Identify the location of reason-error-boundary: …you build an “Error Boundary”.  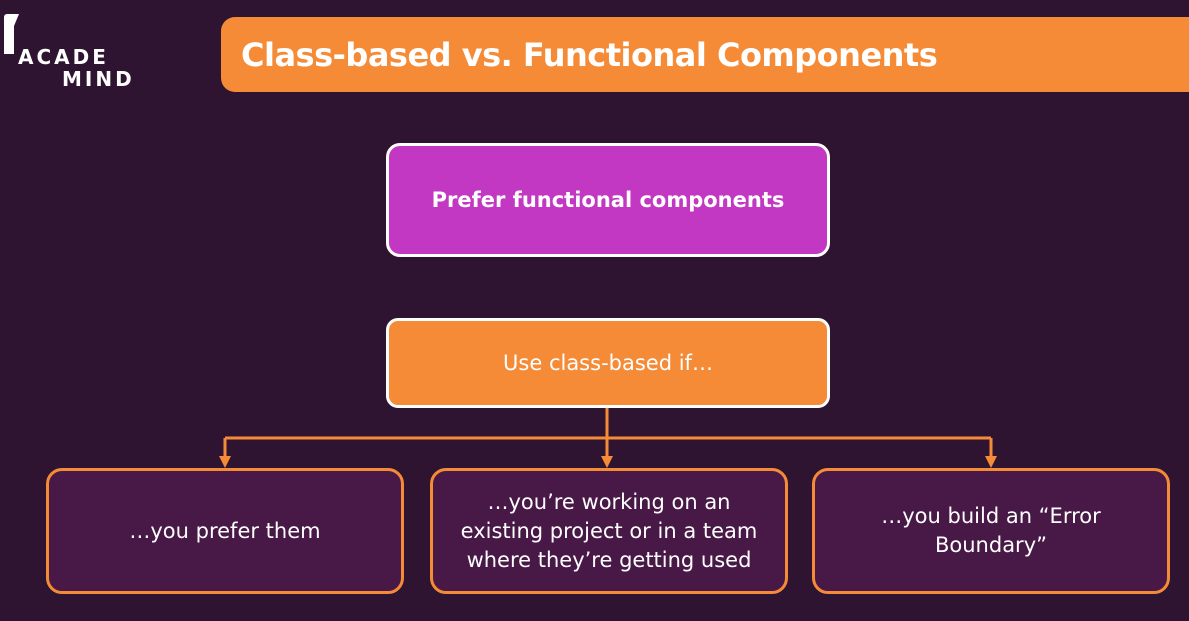
(991, 531).